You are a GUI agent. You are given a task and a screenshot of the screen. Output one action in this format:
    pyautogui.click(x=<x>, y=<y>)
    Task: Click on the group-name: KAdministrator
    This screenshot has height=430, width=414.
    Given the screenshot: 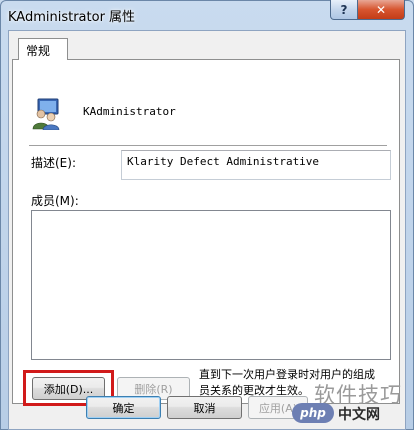 What is the action you would take?
    pyautogui.click(x=129, y=111)
    